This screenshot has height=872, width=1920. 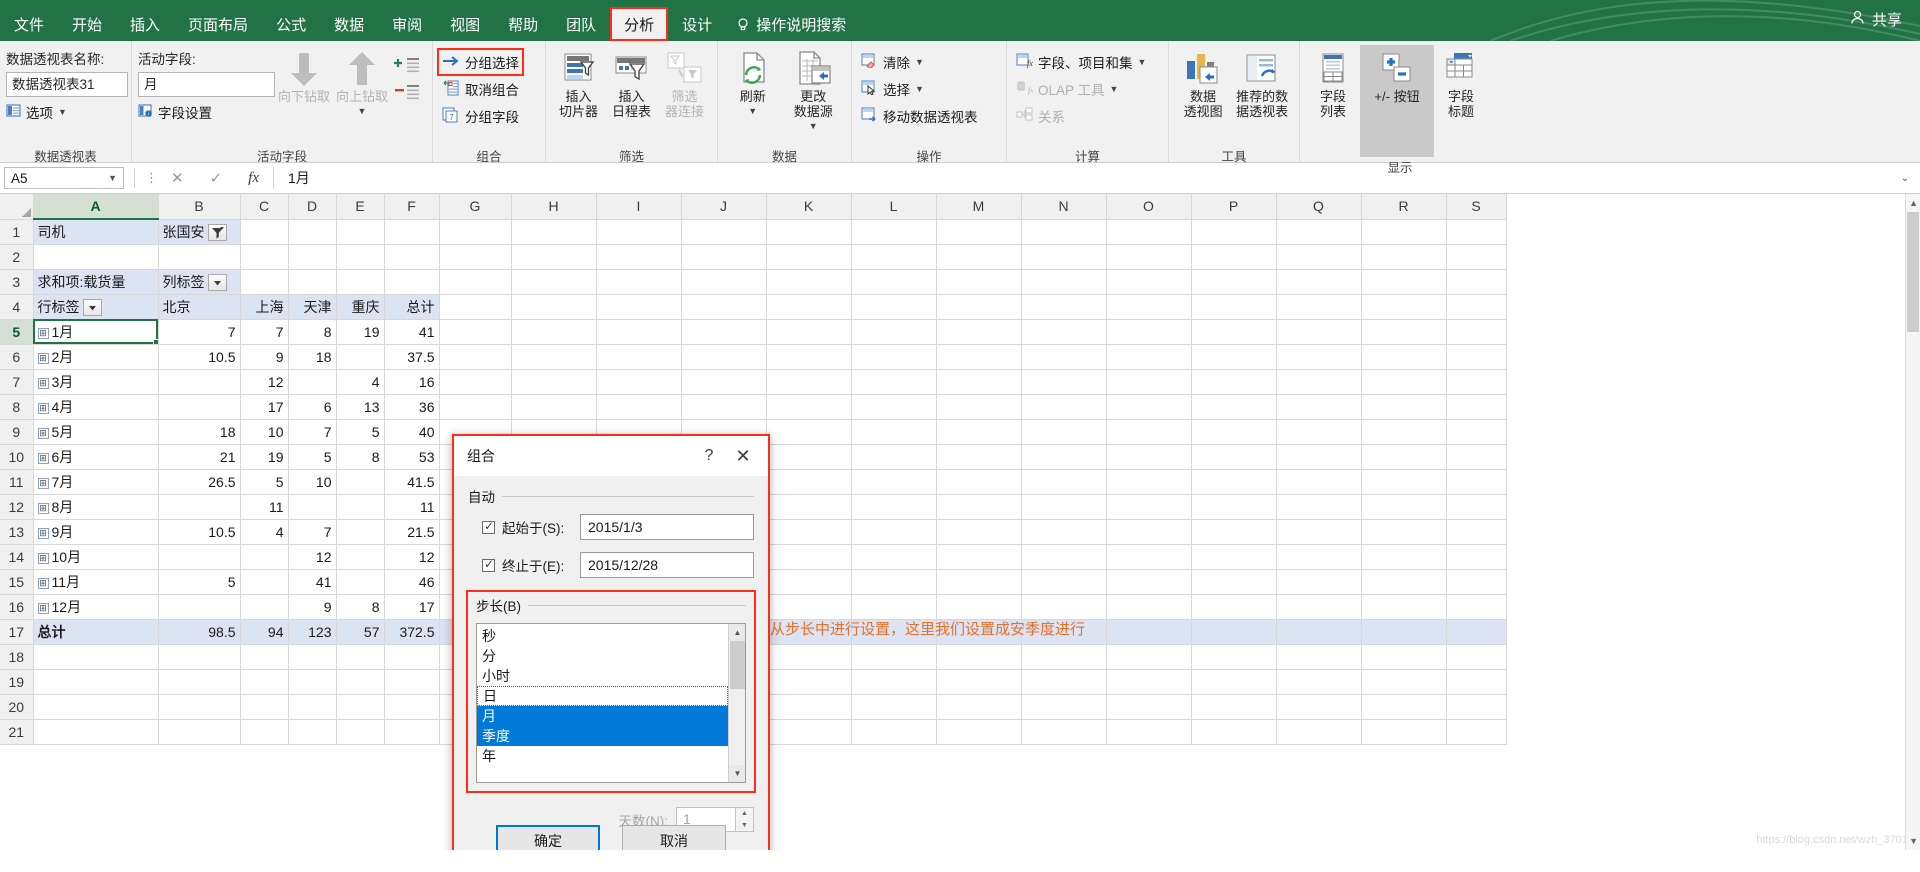 What do you see at coordinates (475, 307) in the screenshot?
I see `cell-G4` at bounding box center [475, 307].